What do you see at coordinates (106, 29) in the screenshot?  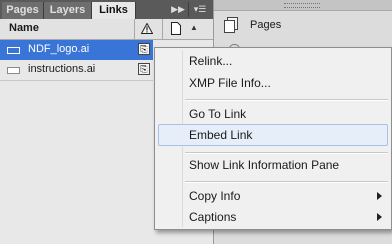 I see `column-header: Name ▲` at bounding box center [106, 29].